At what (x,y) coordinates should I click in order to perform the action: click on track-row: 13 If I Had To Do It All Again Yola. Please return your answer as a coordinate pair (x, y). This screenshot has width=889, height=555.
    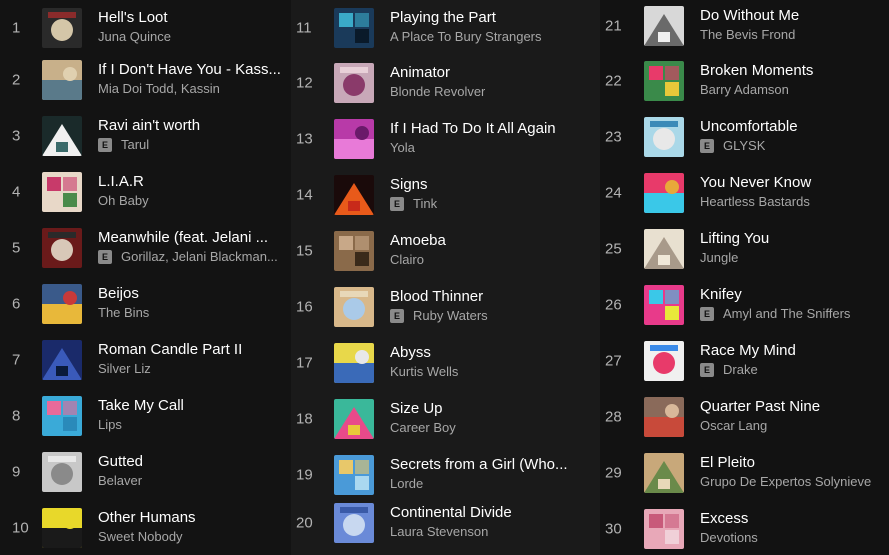
    Looking at the image, I should click on (445, 139).